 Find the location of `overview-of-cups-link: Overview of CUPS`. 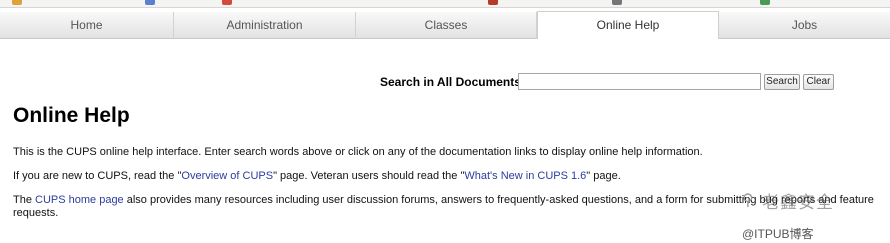

overview-of-cups-link: Overview of CUPS is located at coordinates (227, 176).